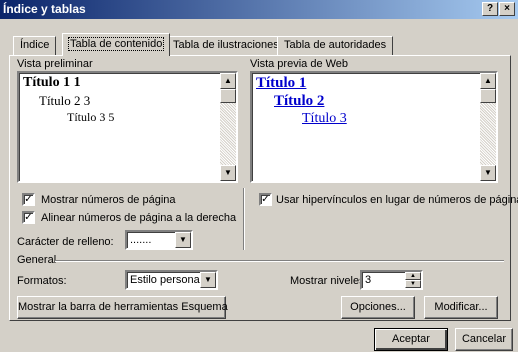 The image size is (518, 352). I want to click on print-preview-box: Título 1 1 Título 2 3 Título 3 5 ▲ ▼, so click(127, 127).